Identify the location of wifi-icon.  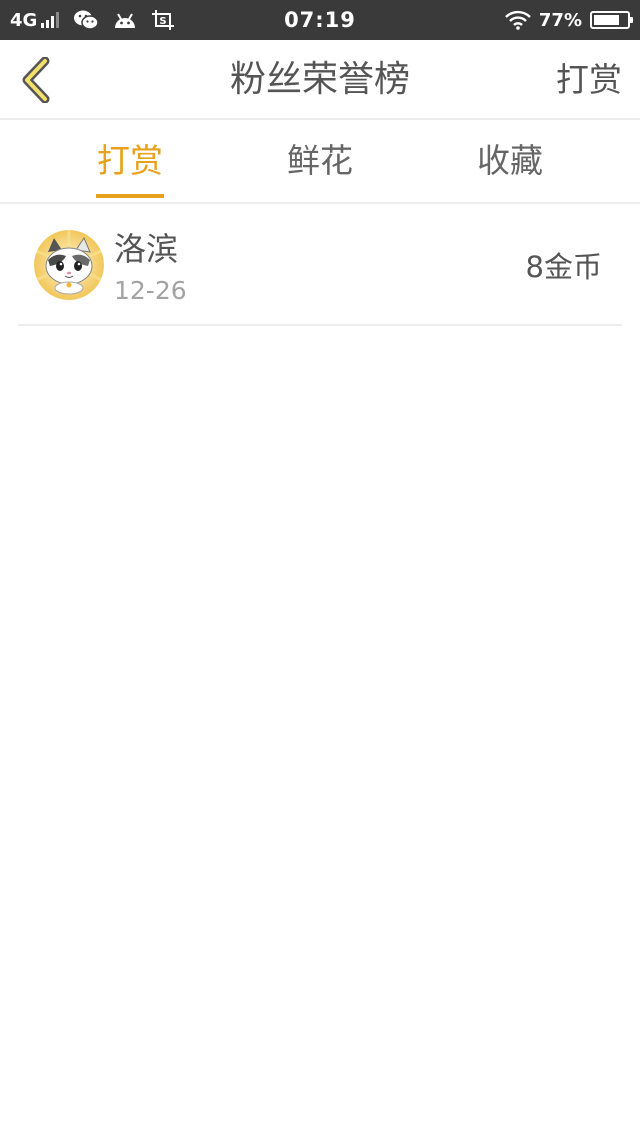
(518, 20).